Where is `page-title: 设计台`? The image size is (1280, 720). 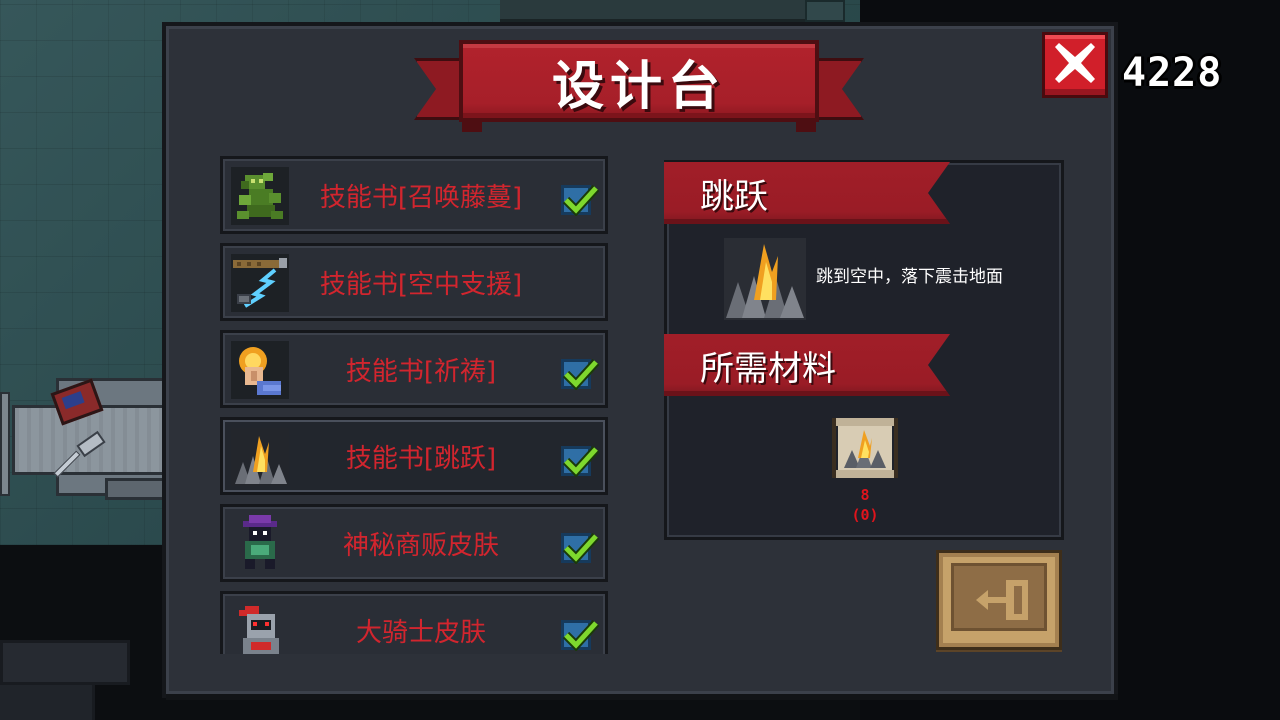 page-title: 设计台 is located at coordinates (638, 86).